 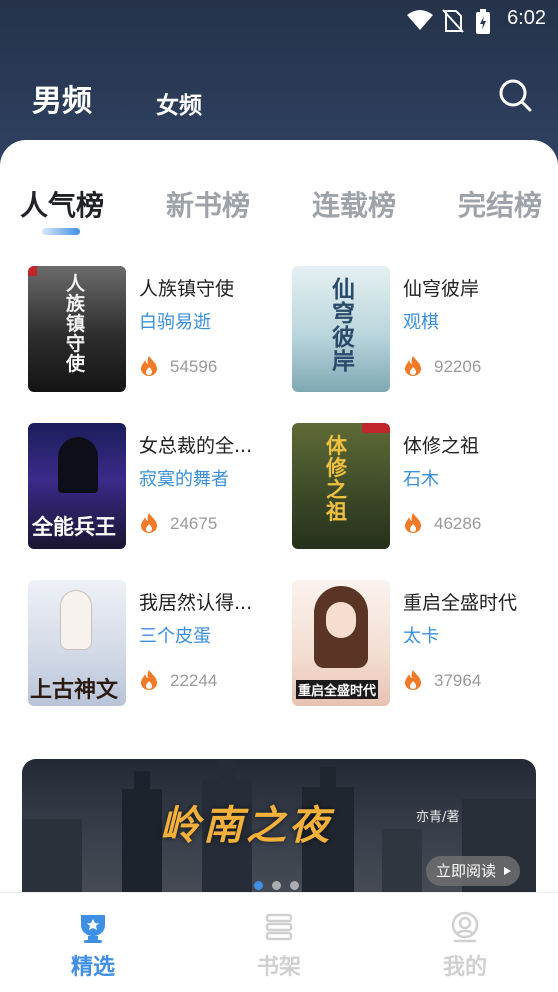 I want to click on nav-bookshelf: 书架, so click(x=279, y=942).